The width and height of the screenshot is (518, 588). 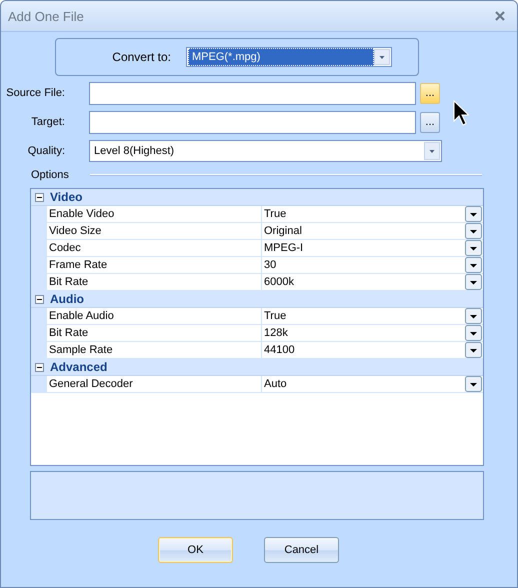 What do you see at coordinates (154, 384) in the screenshot?
I see `property-name: General Decoder` at bounding box center [154, 384].